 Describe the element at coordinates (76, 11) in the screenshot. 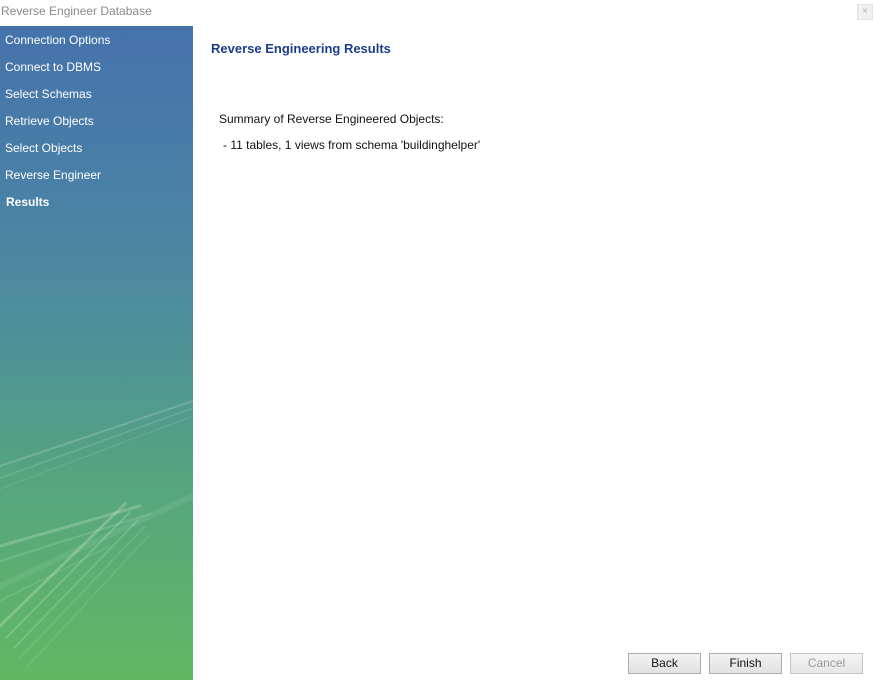

I see `window-title: Reverse Engineer Database` at that location.